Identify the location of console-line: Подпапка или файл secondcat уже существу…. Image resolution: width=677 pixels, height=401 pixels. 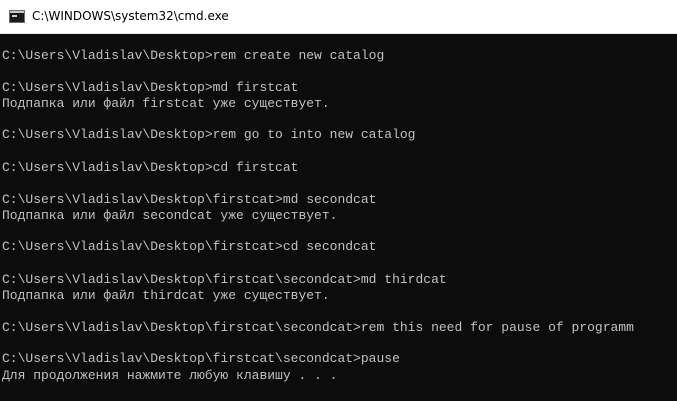
(170, 215).